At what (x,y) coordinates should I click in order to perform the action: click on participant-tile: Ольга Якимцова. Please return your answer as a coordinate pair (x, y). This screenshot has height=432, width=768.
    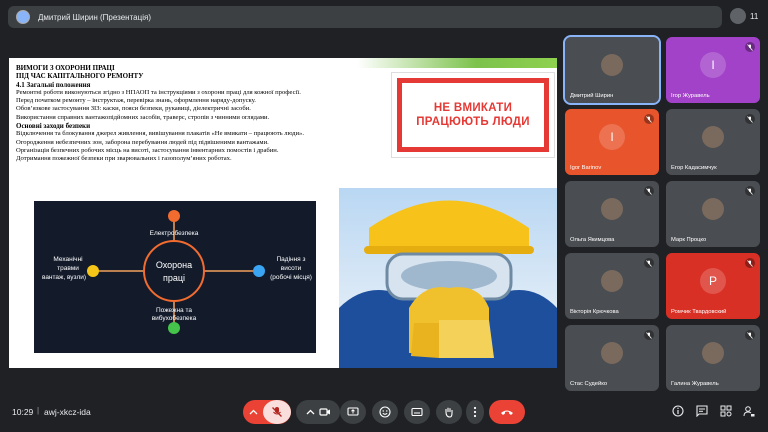
    Looking at the image, I should click on (612, 214).